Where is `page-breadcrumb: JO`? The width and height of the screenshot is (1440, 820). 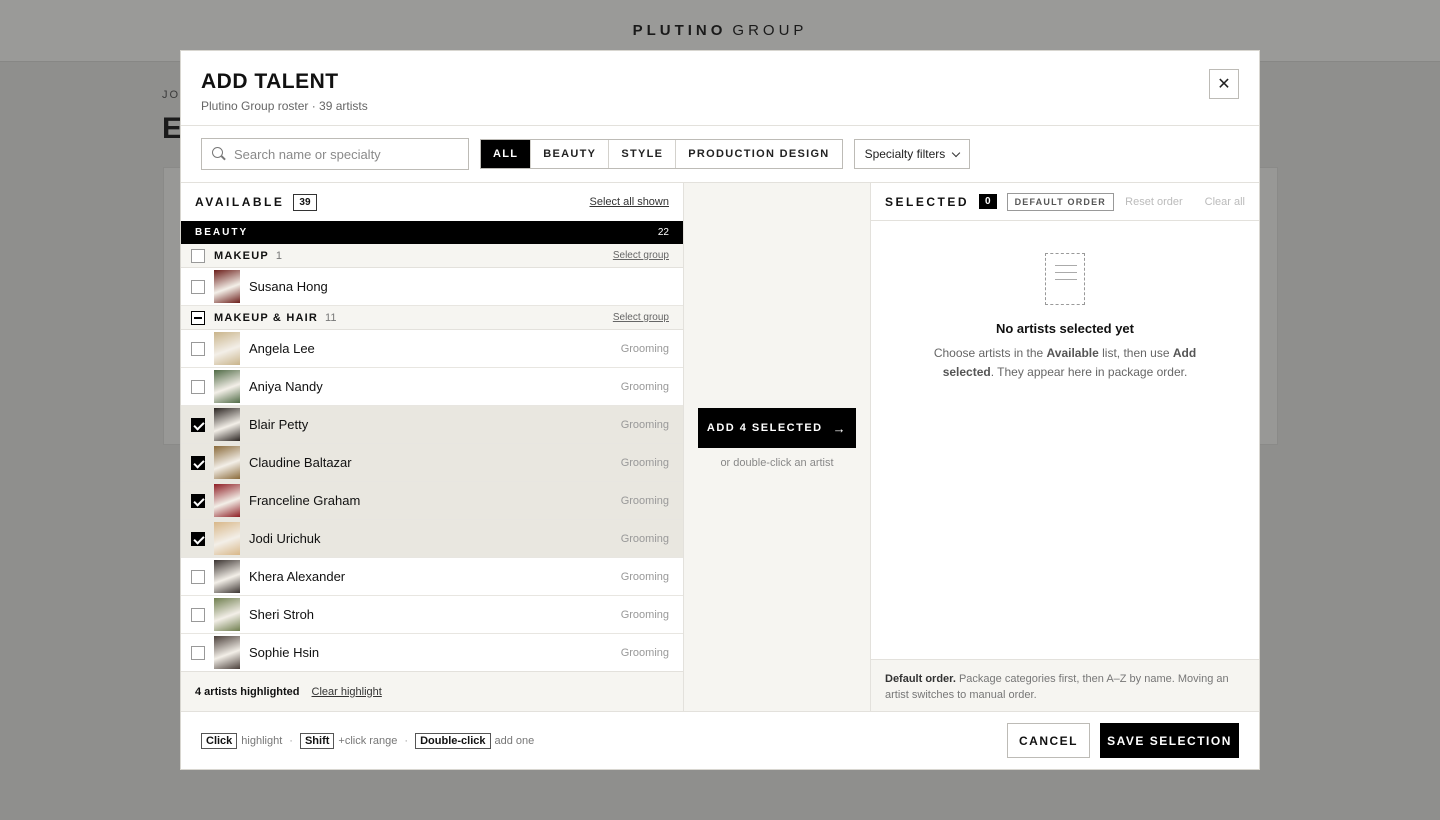 page-breadcrumb: JO is located at coordinates (171, 95).